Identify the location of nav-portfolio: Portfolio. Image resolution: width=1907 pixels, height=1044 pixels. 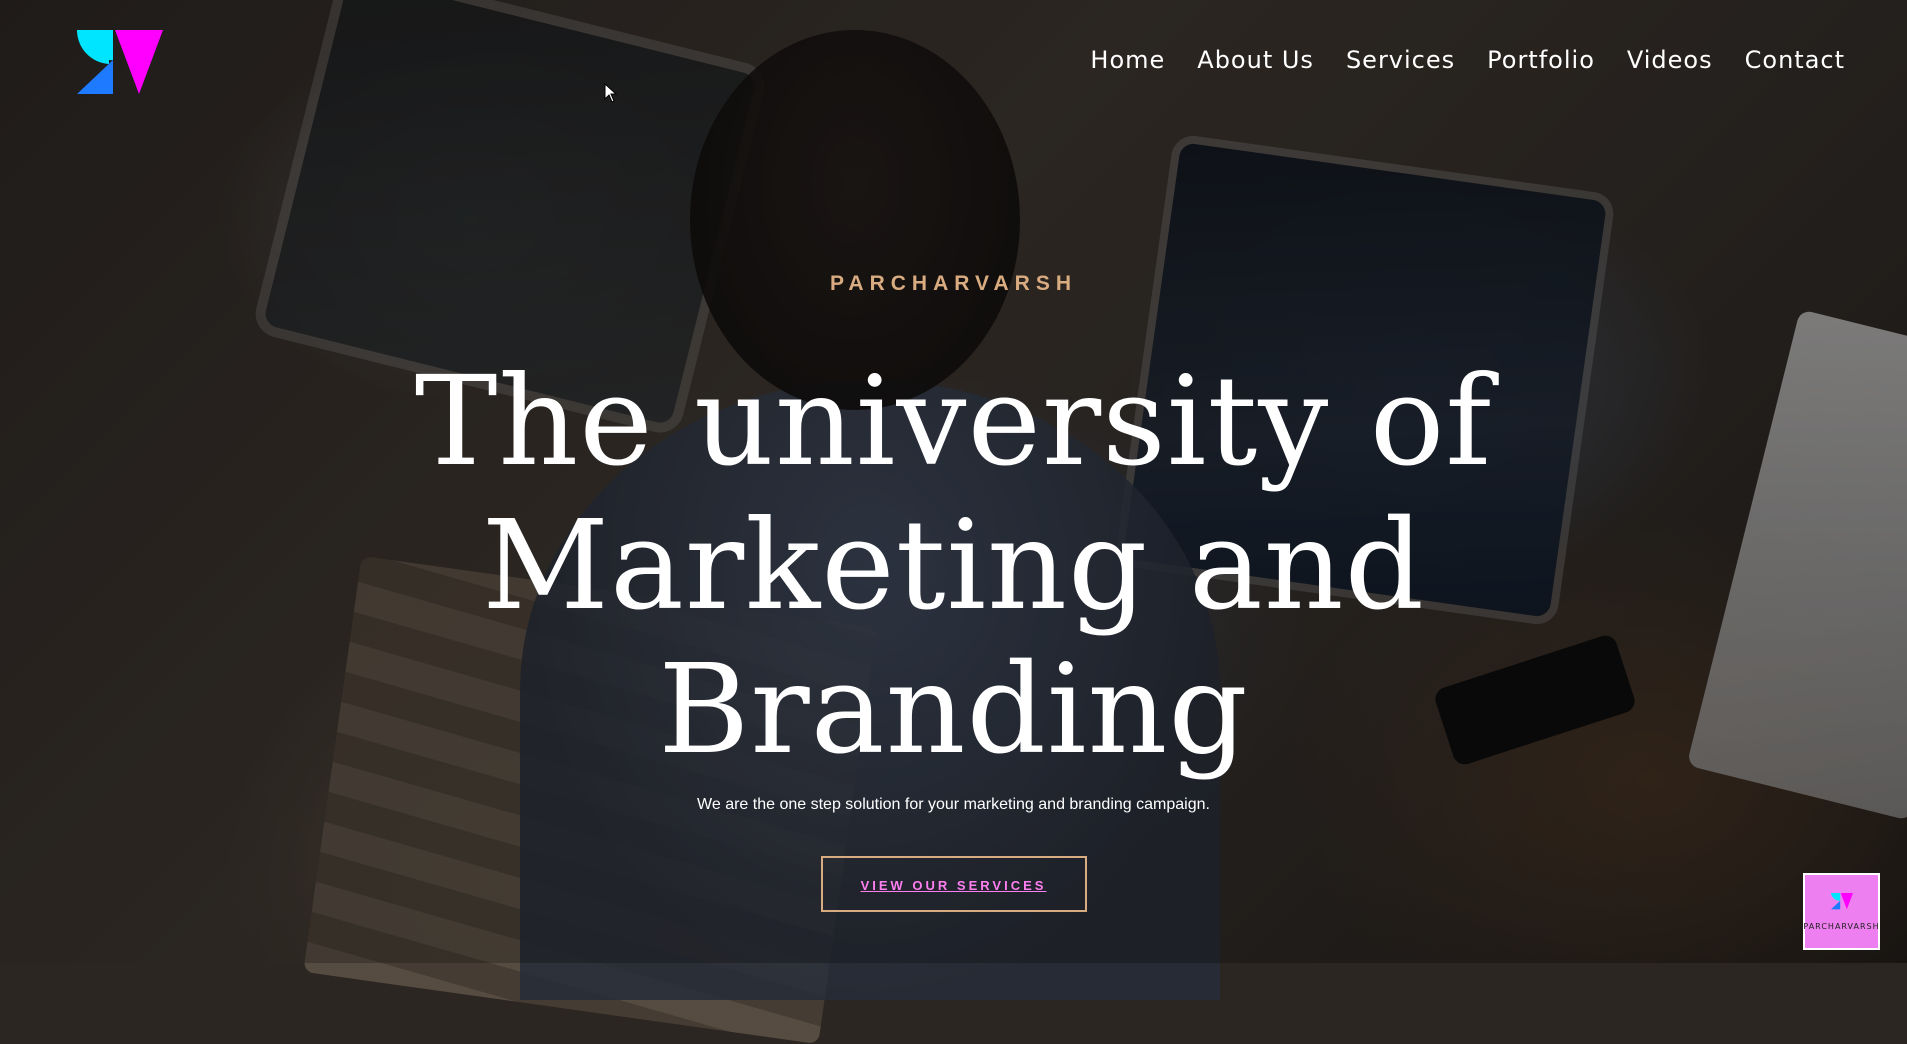
(1541, 60).